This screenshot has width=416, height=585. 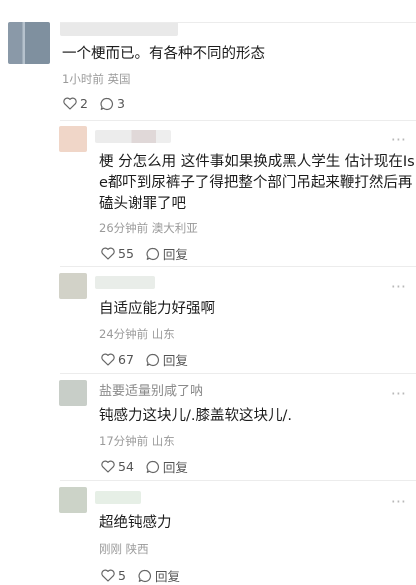 I want to click on reply-time: 26分钟前, so click(x=124, y=228).